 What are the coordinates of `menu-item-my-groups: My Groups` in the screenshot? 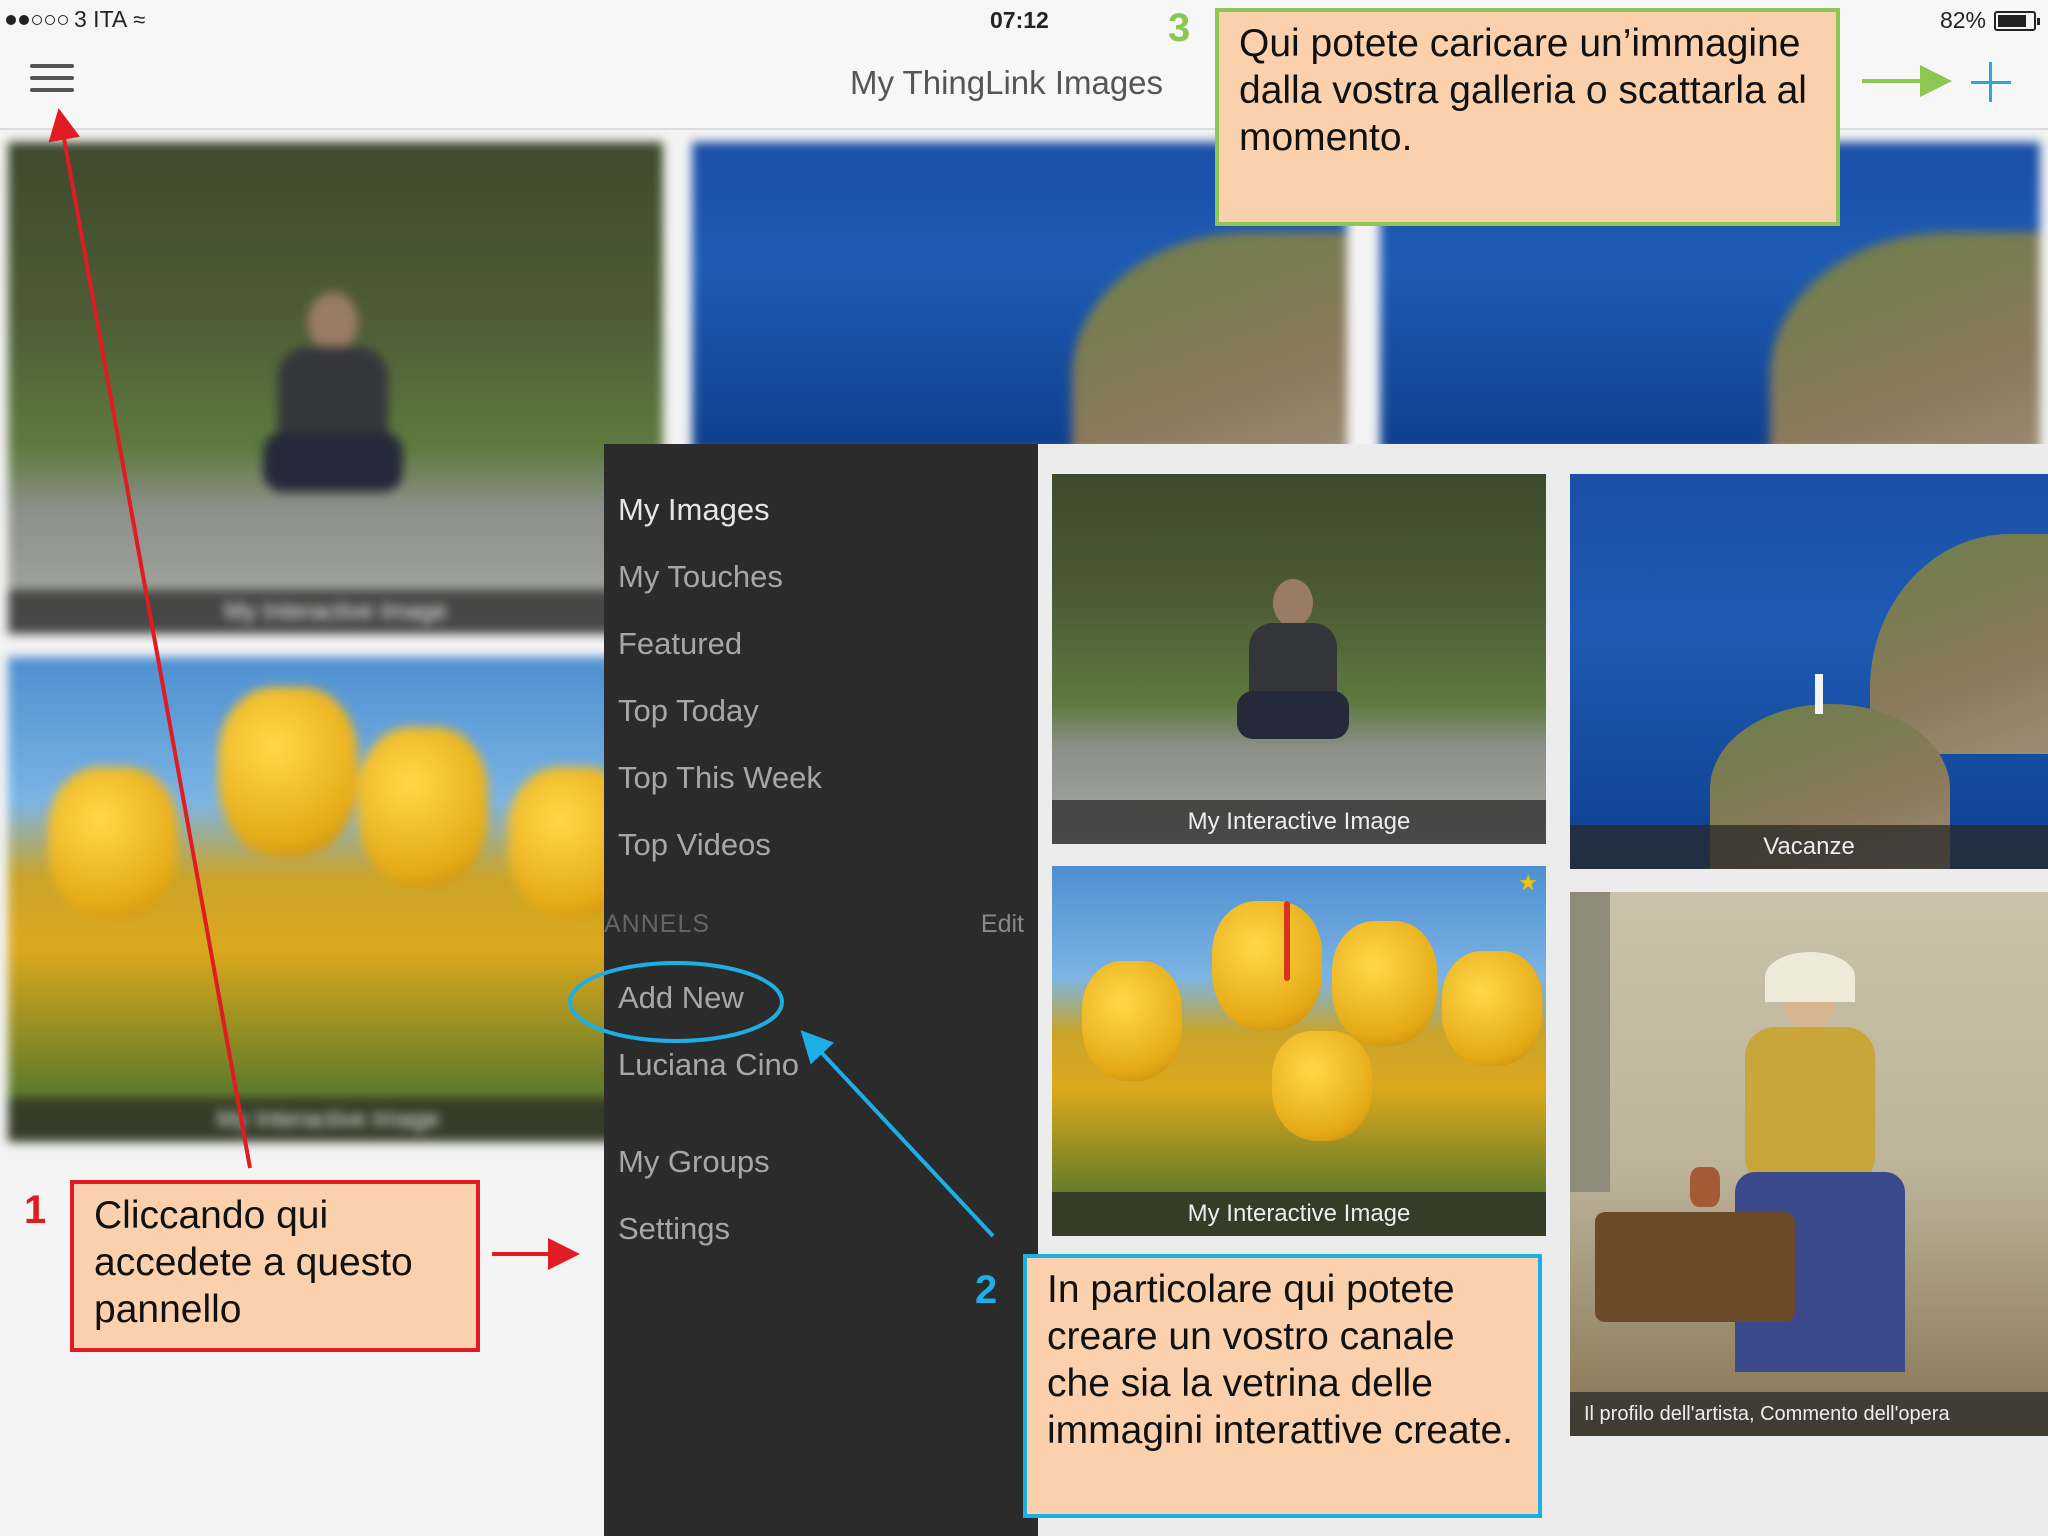 It's located at (694, 1162).